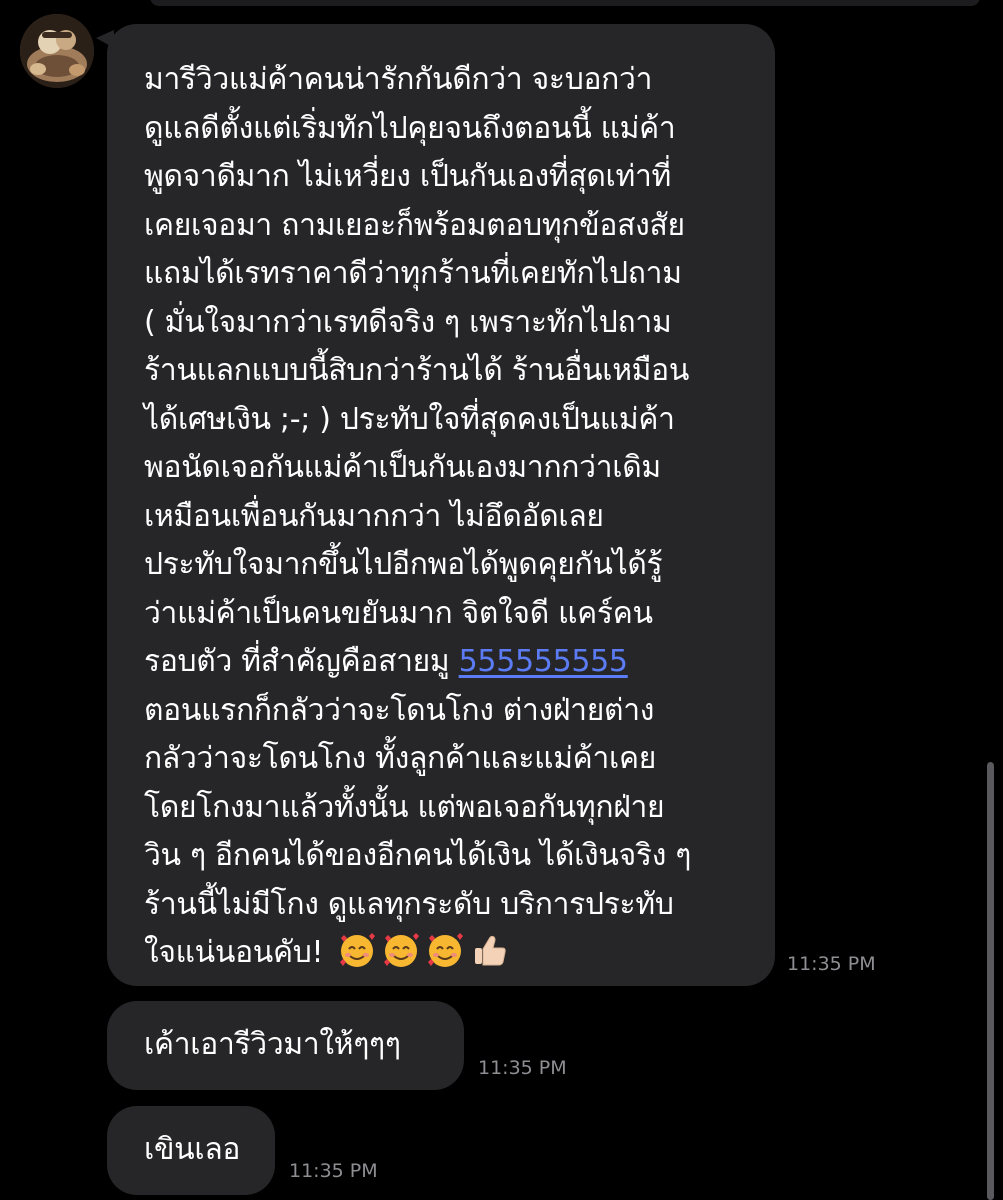  I want to click on message-line: เคยเจอมา ถามเยอะก็พร้อมตอบทุกข้อสงสัย, so click(414, 225).